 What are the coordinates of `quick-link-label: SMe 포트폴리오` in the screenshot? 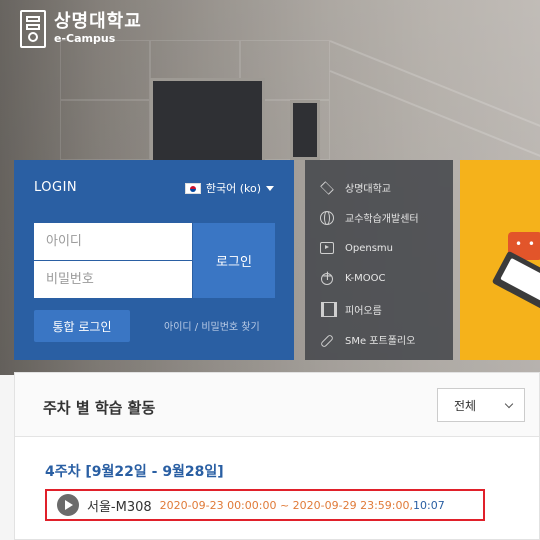 It's located at (380, 342).